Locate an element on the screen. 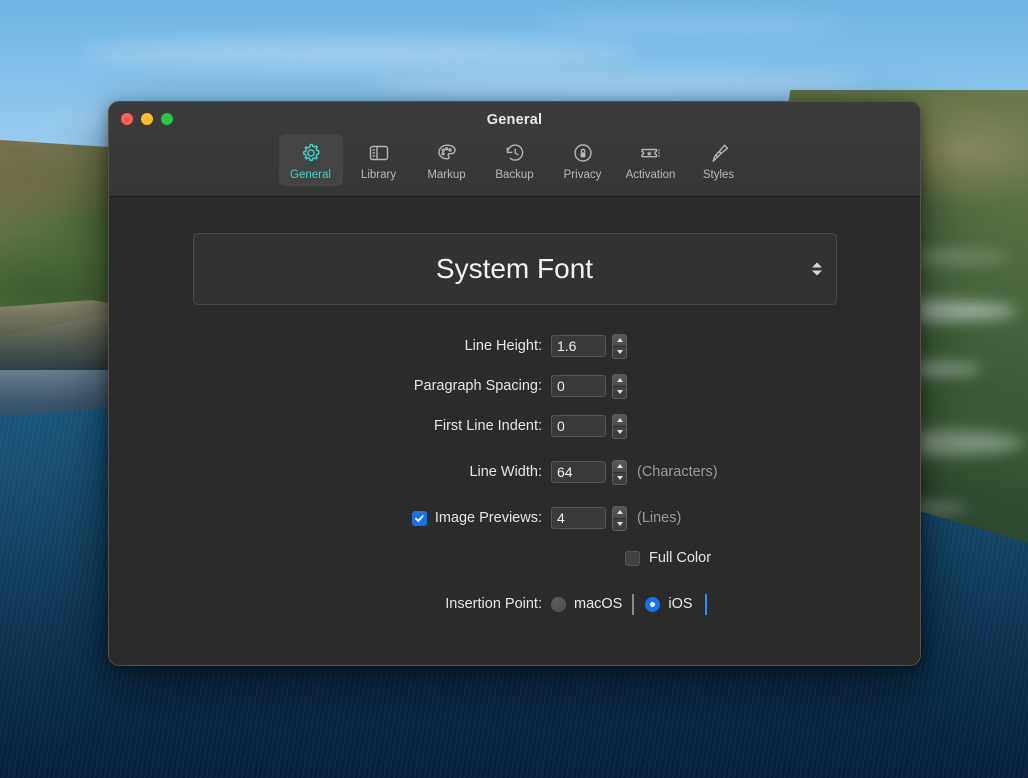  line-width-stepper is located at coordinates (619, 472).